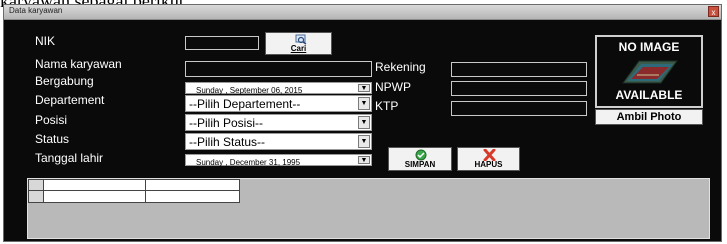 The width and height of the screenshot is (727, 244). What do you see at coordinates (488, 159) in the screenshot?
I see `hapus-button: HAPUS` at bounding box center [488, 159].